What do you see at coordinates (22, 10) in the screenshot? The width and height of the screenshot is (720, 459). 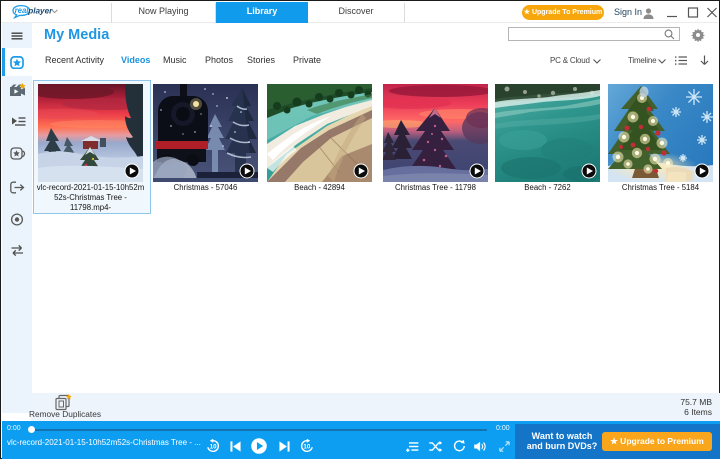 I see `svg-text: real` at bounding box center [22, 10].